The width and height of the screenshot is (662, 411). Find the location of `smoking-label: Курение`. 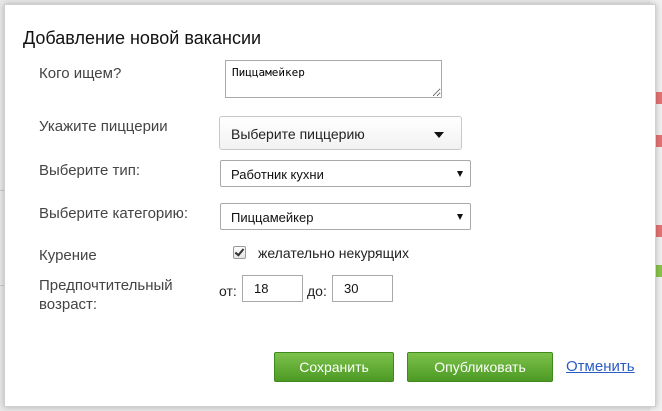

smoking-label: Курение is located at coordinates (68, 255).